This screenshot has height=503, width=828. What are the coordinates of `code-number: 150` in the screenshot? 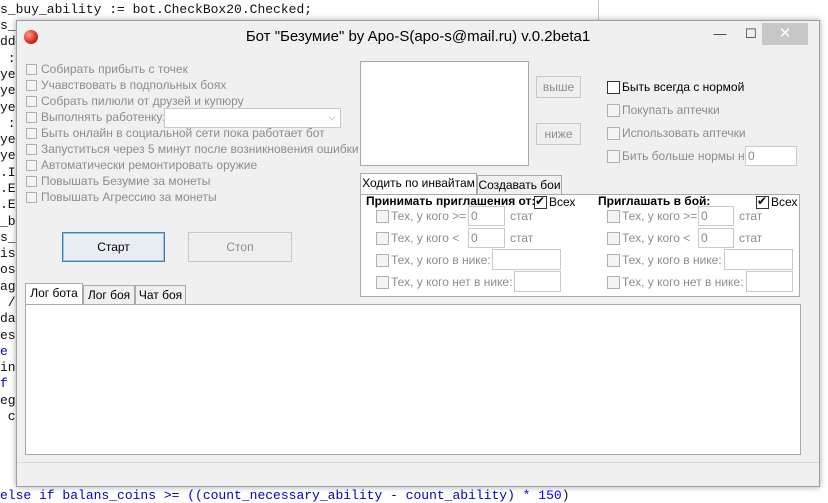 It's located at (550, 495).